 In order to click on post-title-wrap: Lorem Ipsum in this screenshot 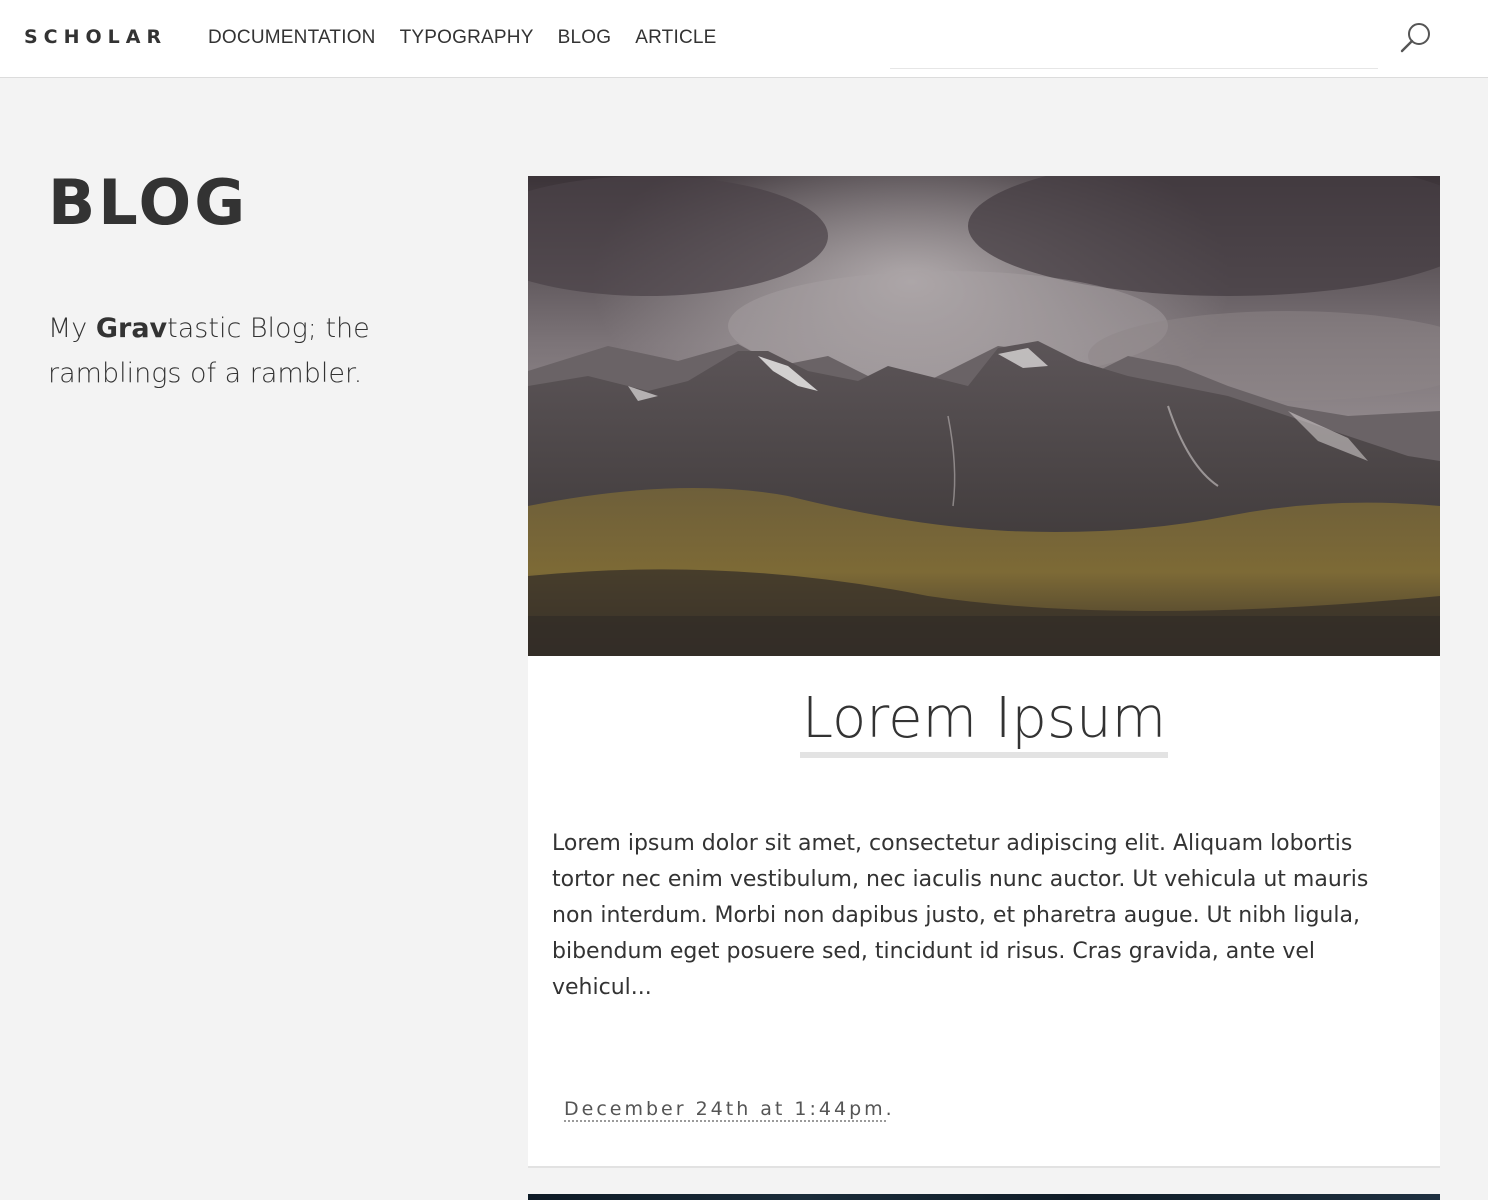, I will do `click(984, 722)`.